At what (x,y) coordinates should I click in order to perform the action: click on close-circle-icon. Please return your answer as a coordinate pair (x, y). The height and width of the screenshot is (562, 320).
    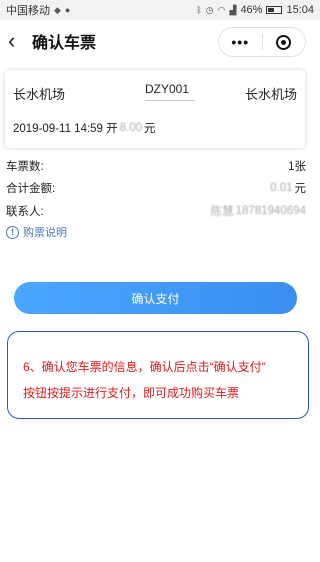
    Looking at the image, I should click on (284, 42).